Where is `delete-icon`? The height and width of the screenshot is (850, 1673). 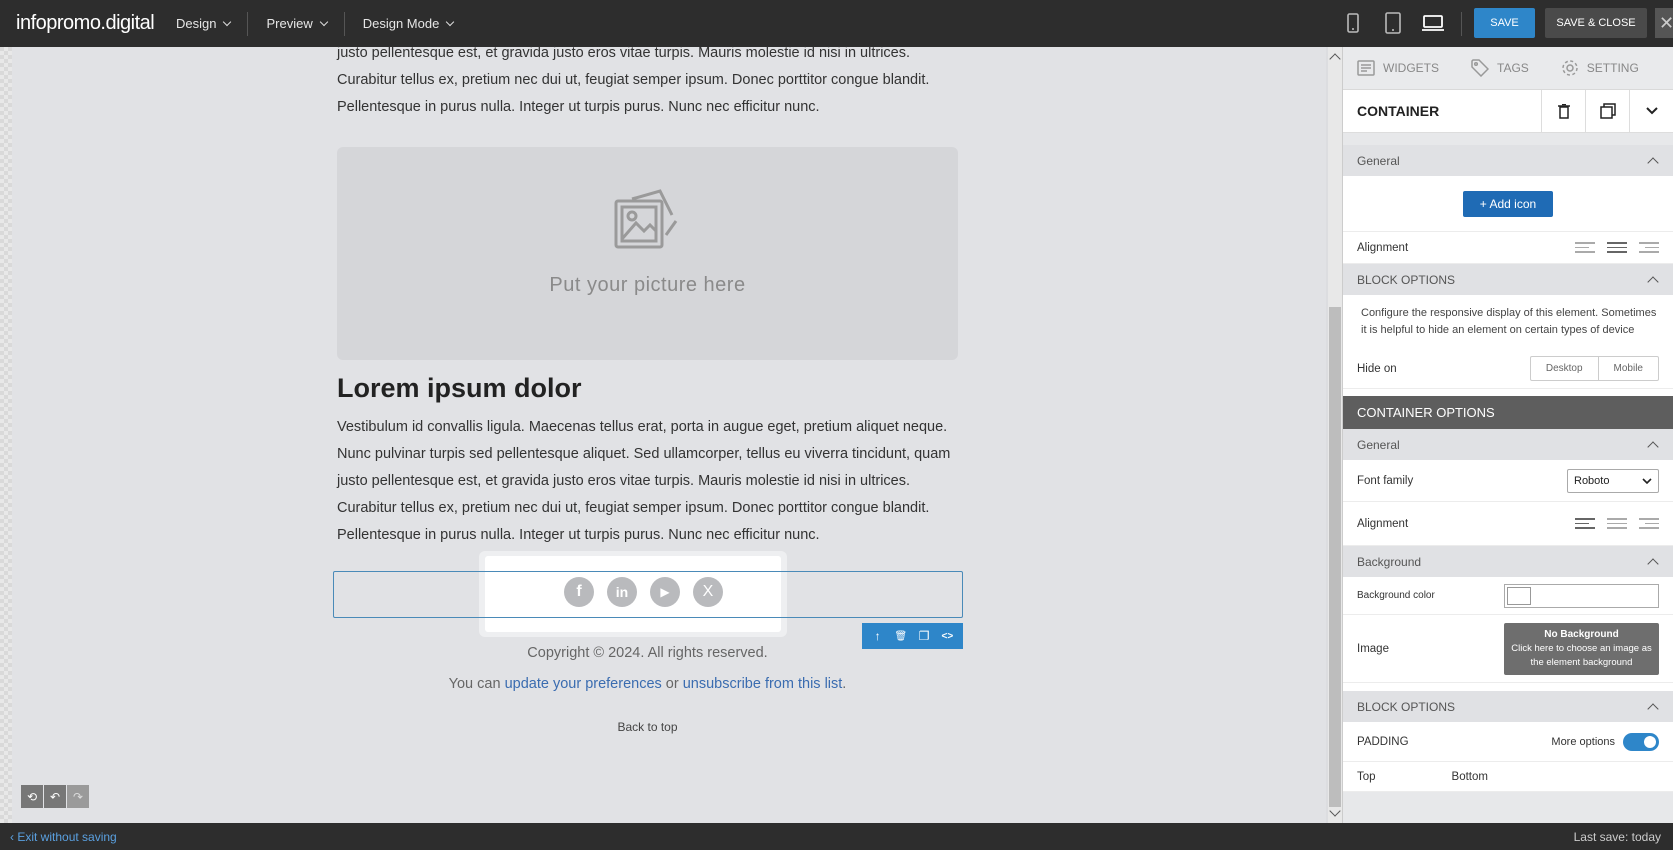 delete-icon is located at coordinates (1563, 111).